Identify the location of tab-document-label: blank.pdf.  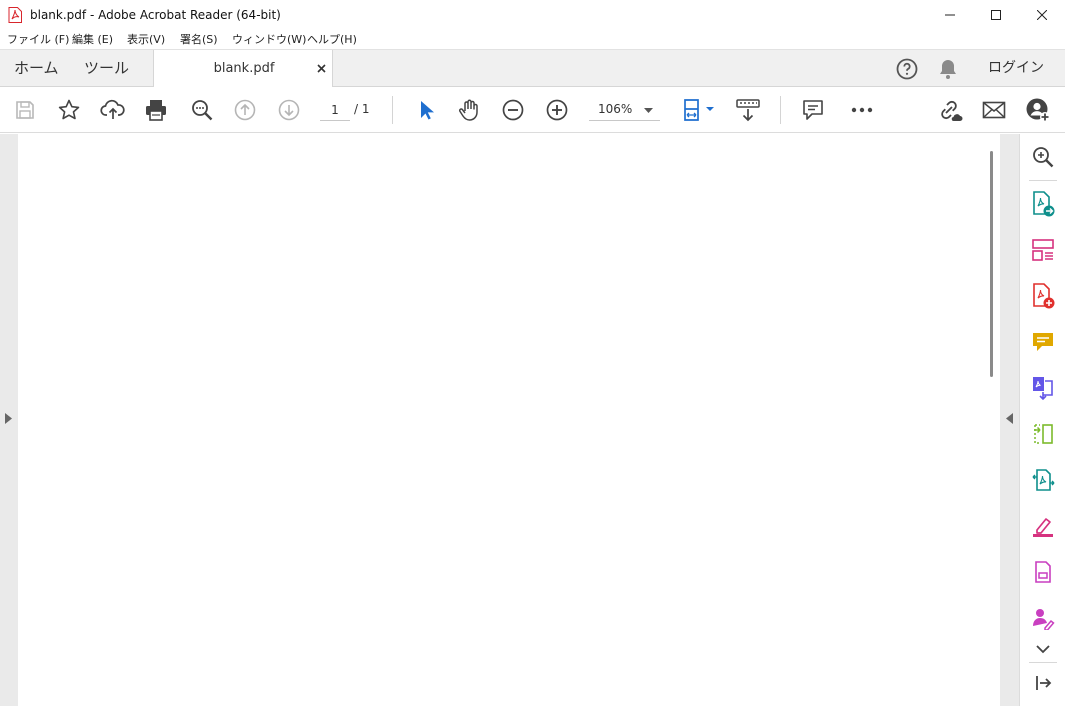
(244, 68).